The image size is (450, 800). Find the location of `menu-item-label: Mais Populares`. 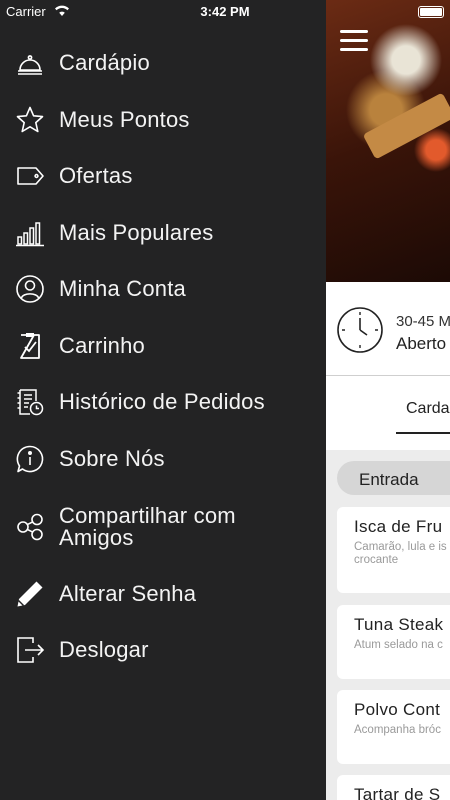

menu-item-label: Mais Populares is located at coordinates (136, 232).